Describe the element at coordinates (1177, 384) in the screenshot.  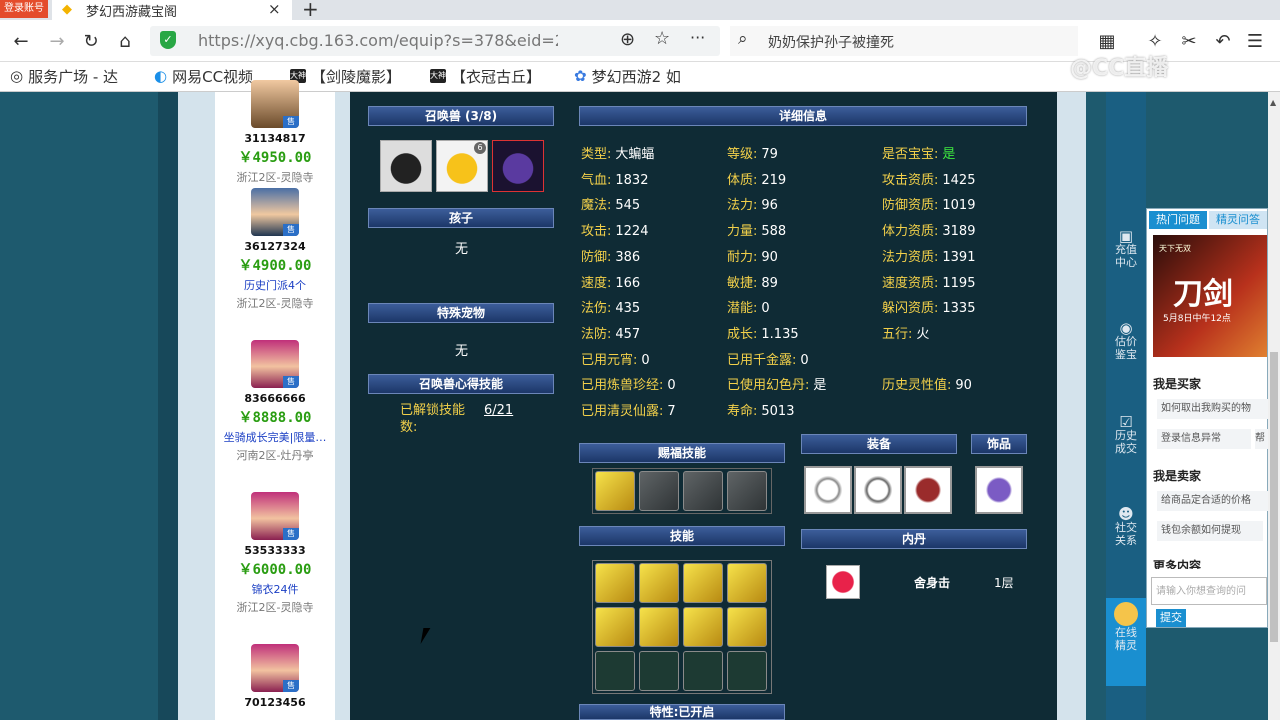
I see `buyer-title: 我是买家` at that location.